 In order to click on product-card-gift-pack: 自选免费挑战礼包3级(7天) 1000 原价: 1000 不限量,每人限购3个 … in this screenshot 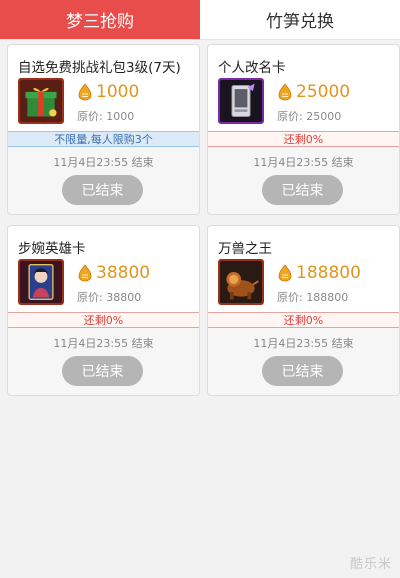, I will do `click(103, 129)`.